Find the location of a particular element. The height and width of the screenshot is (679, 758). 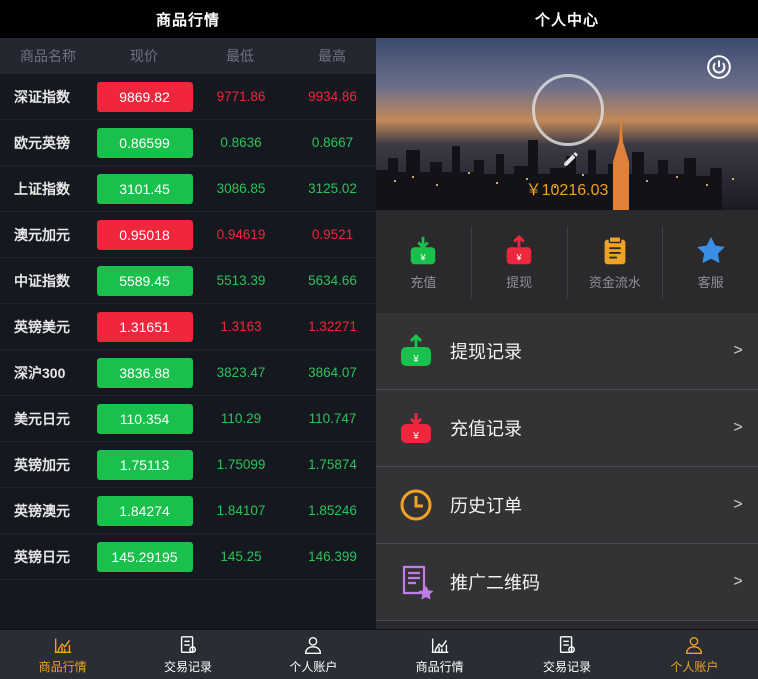

market-title: 商品行情 is located at coordinates (188, 19).